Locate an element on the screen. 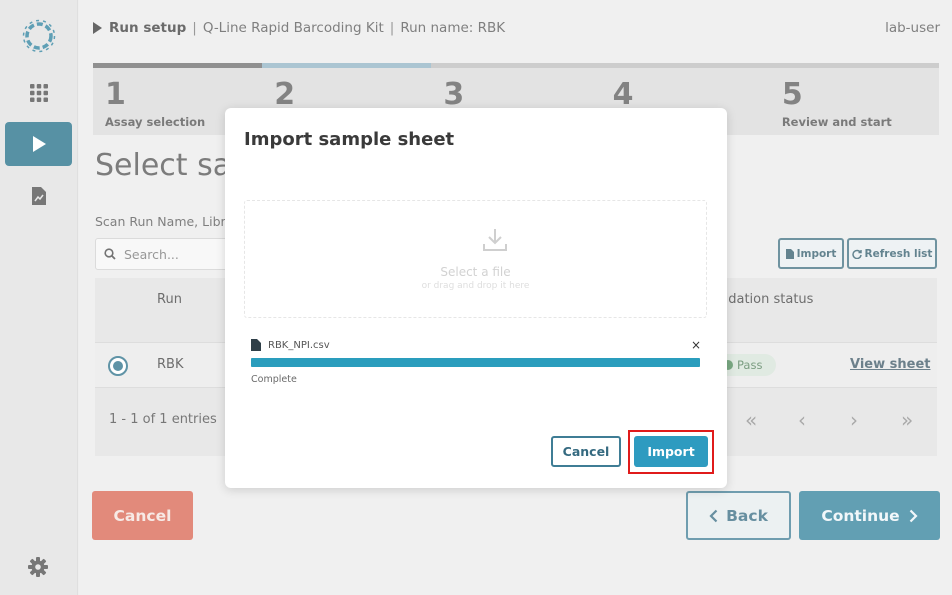 This screenshot has height=595, width=952. file-name: RBK_NPI.csv is located at coordinates (299, 345).